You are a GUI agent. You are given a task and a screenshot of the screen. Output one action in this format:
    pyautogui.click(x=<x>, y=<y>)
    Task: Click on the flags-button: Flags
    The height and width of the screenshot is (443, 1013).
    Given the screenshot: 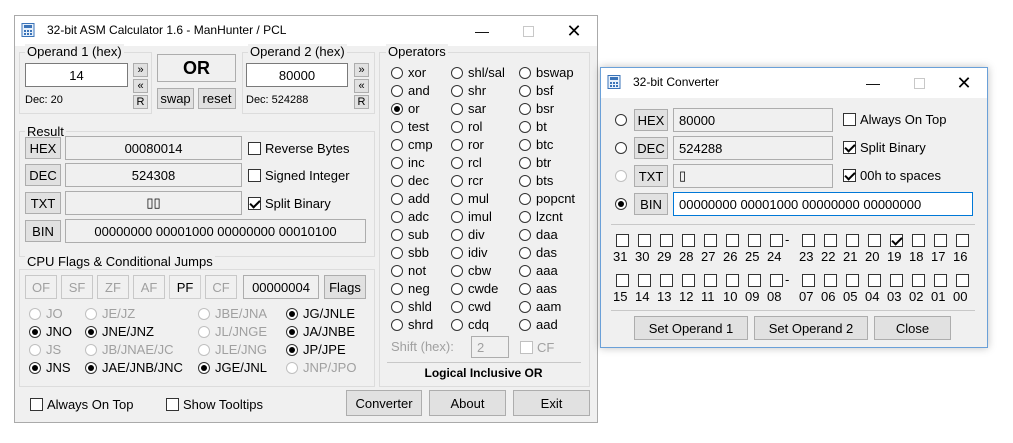 What is the action you would take?
    pyautogui.click(x=345, y=287)
    